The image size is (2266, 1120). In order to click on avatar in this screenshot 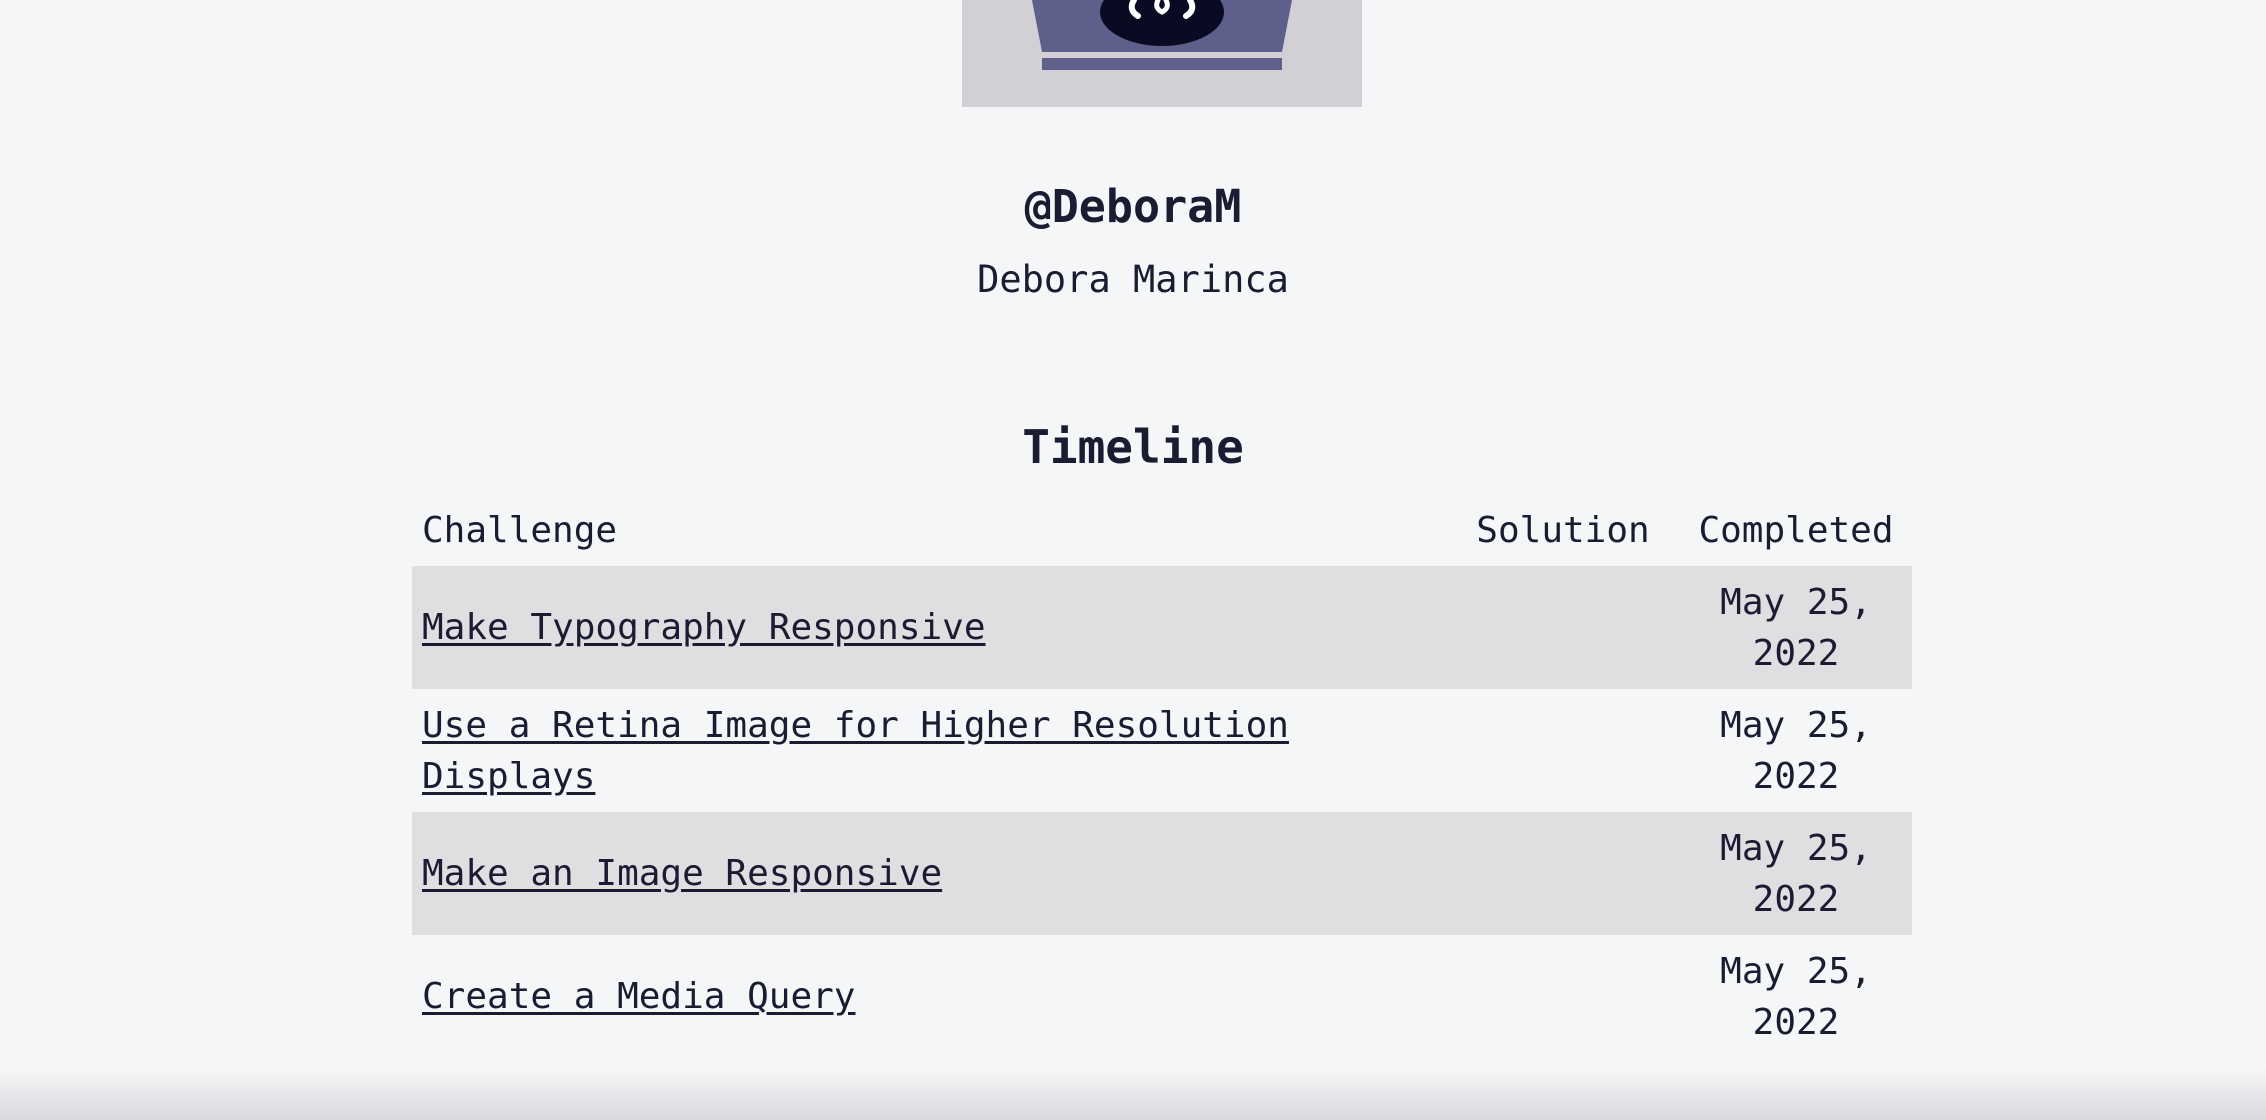, I will do `click(1162, 53)`.